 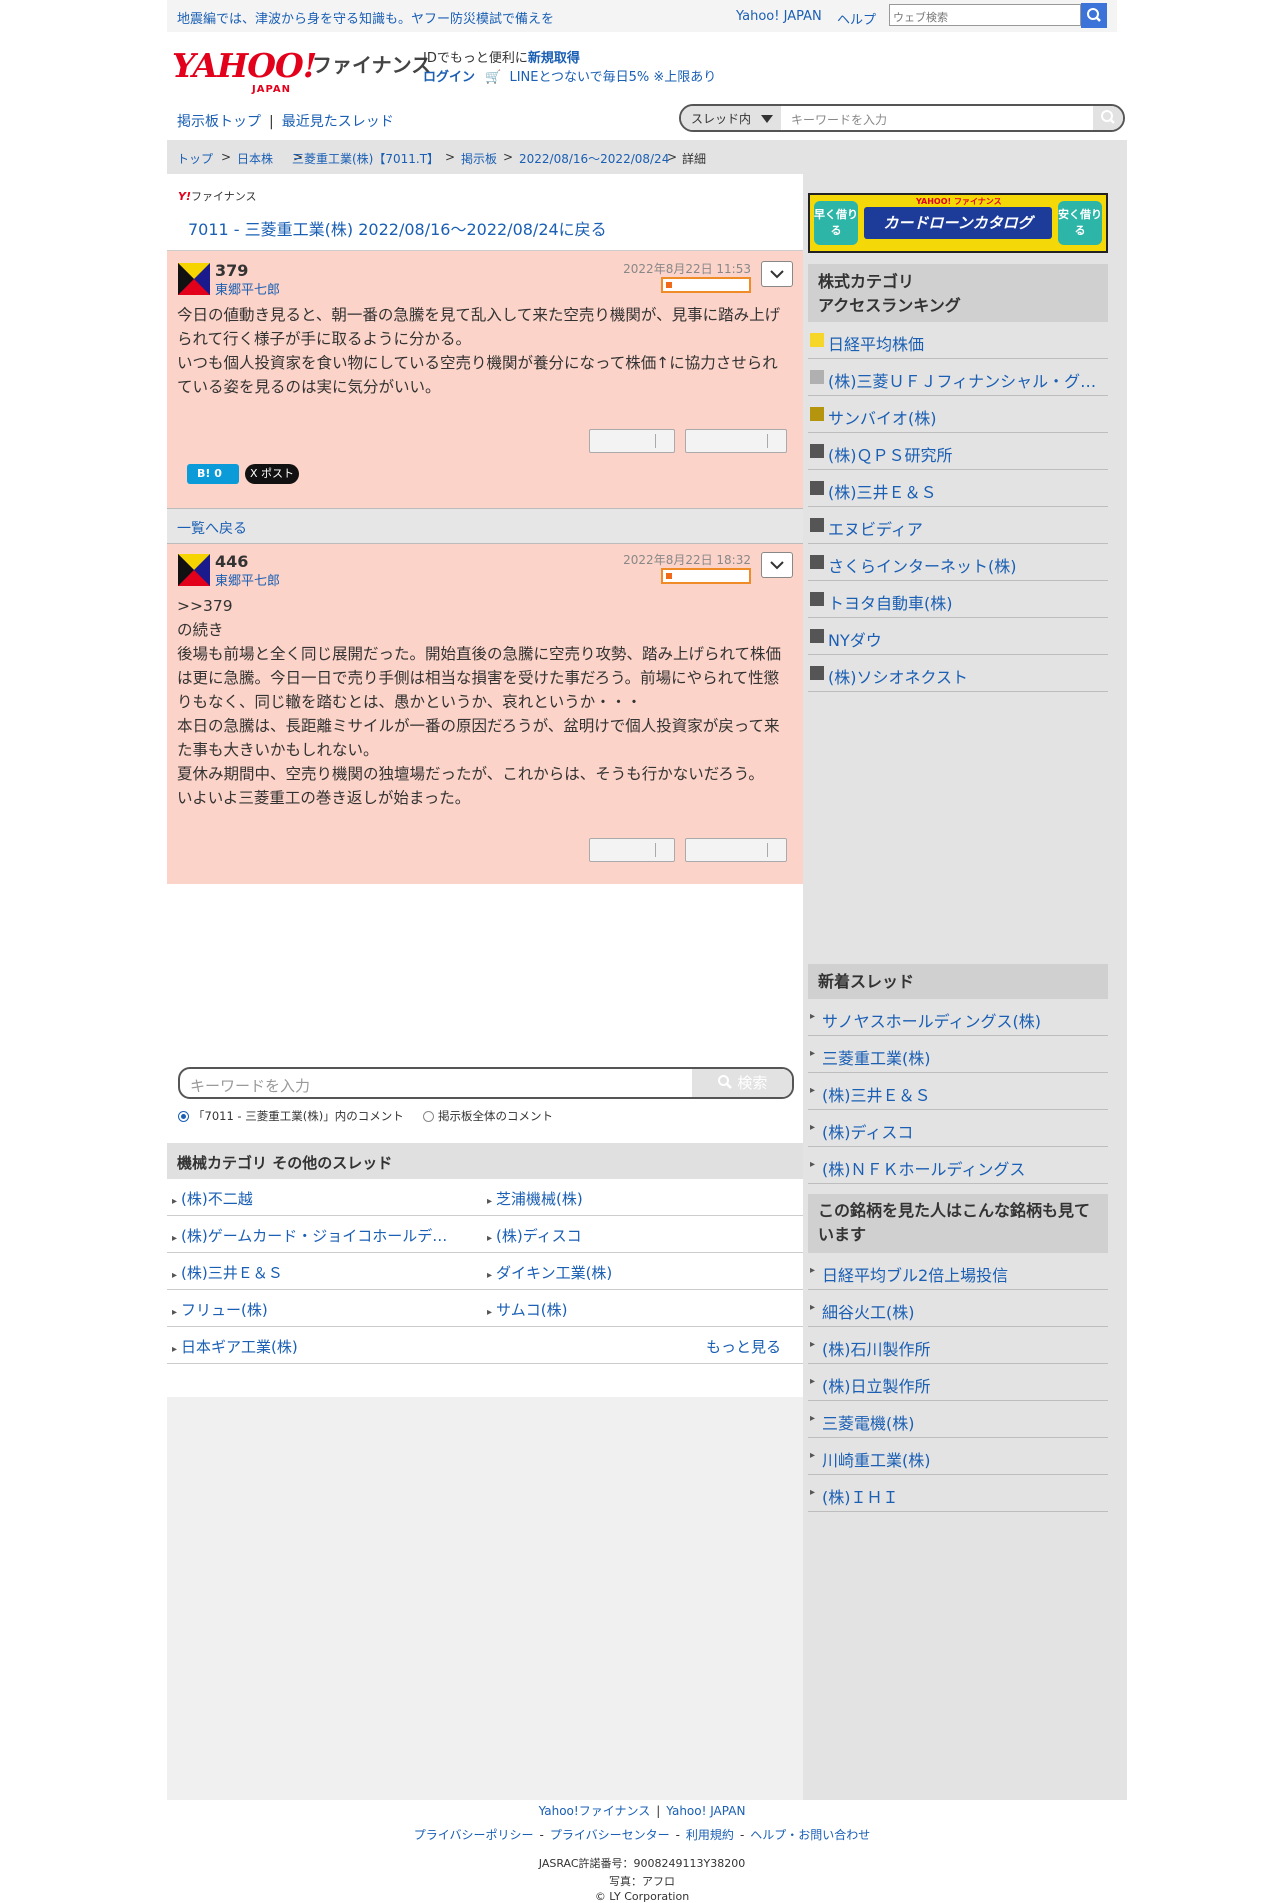 I want to click on ranking-header: 株式カテゴリ アクセスランキング, so click(x=958, y=293).